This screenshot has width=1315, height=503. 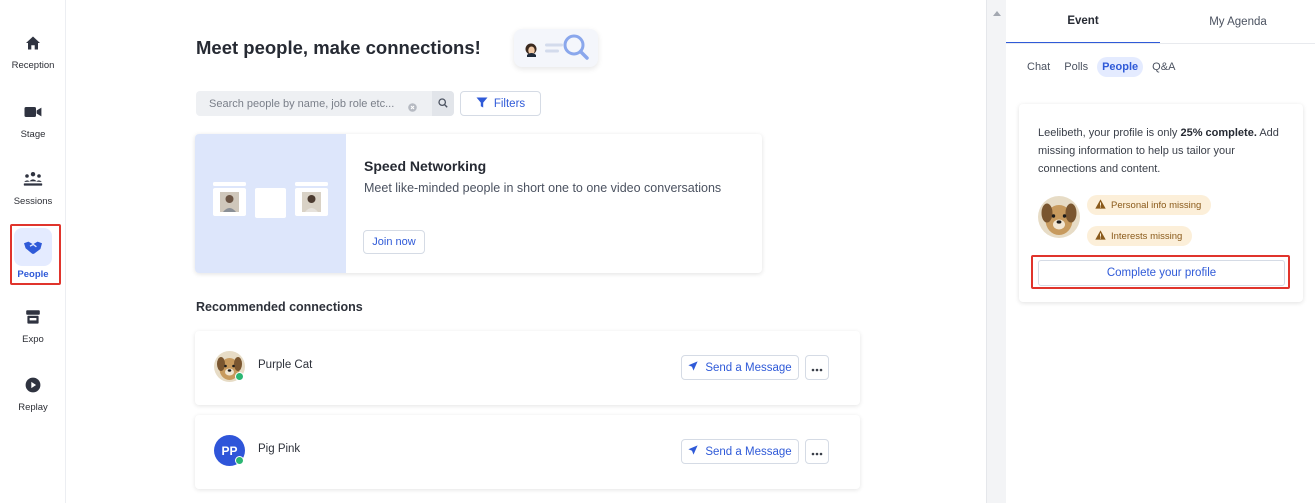 I want to click on warning-badge-label: Personal info missing, so click(x=1156, y=205).